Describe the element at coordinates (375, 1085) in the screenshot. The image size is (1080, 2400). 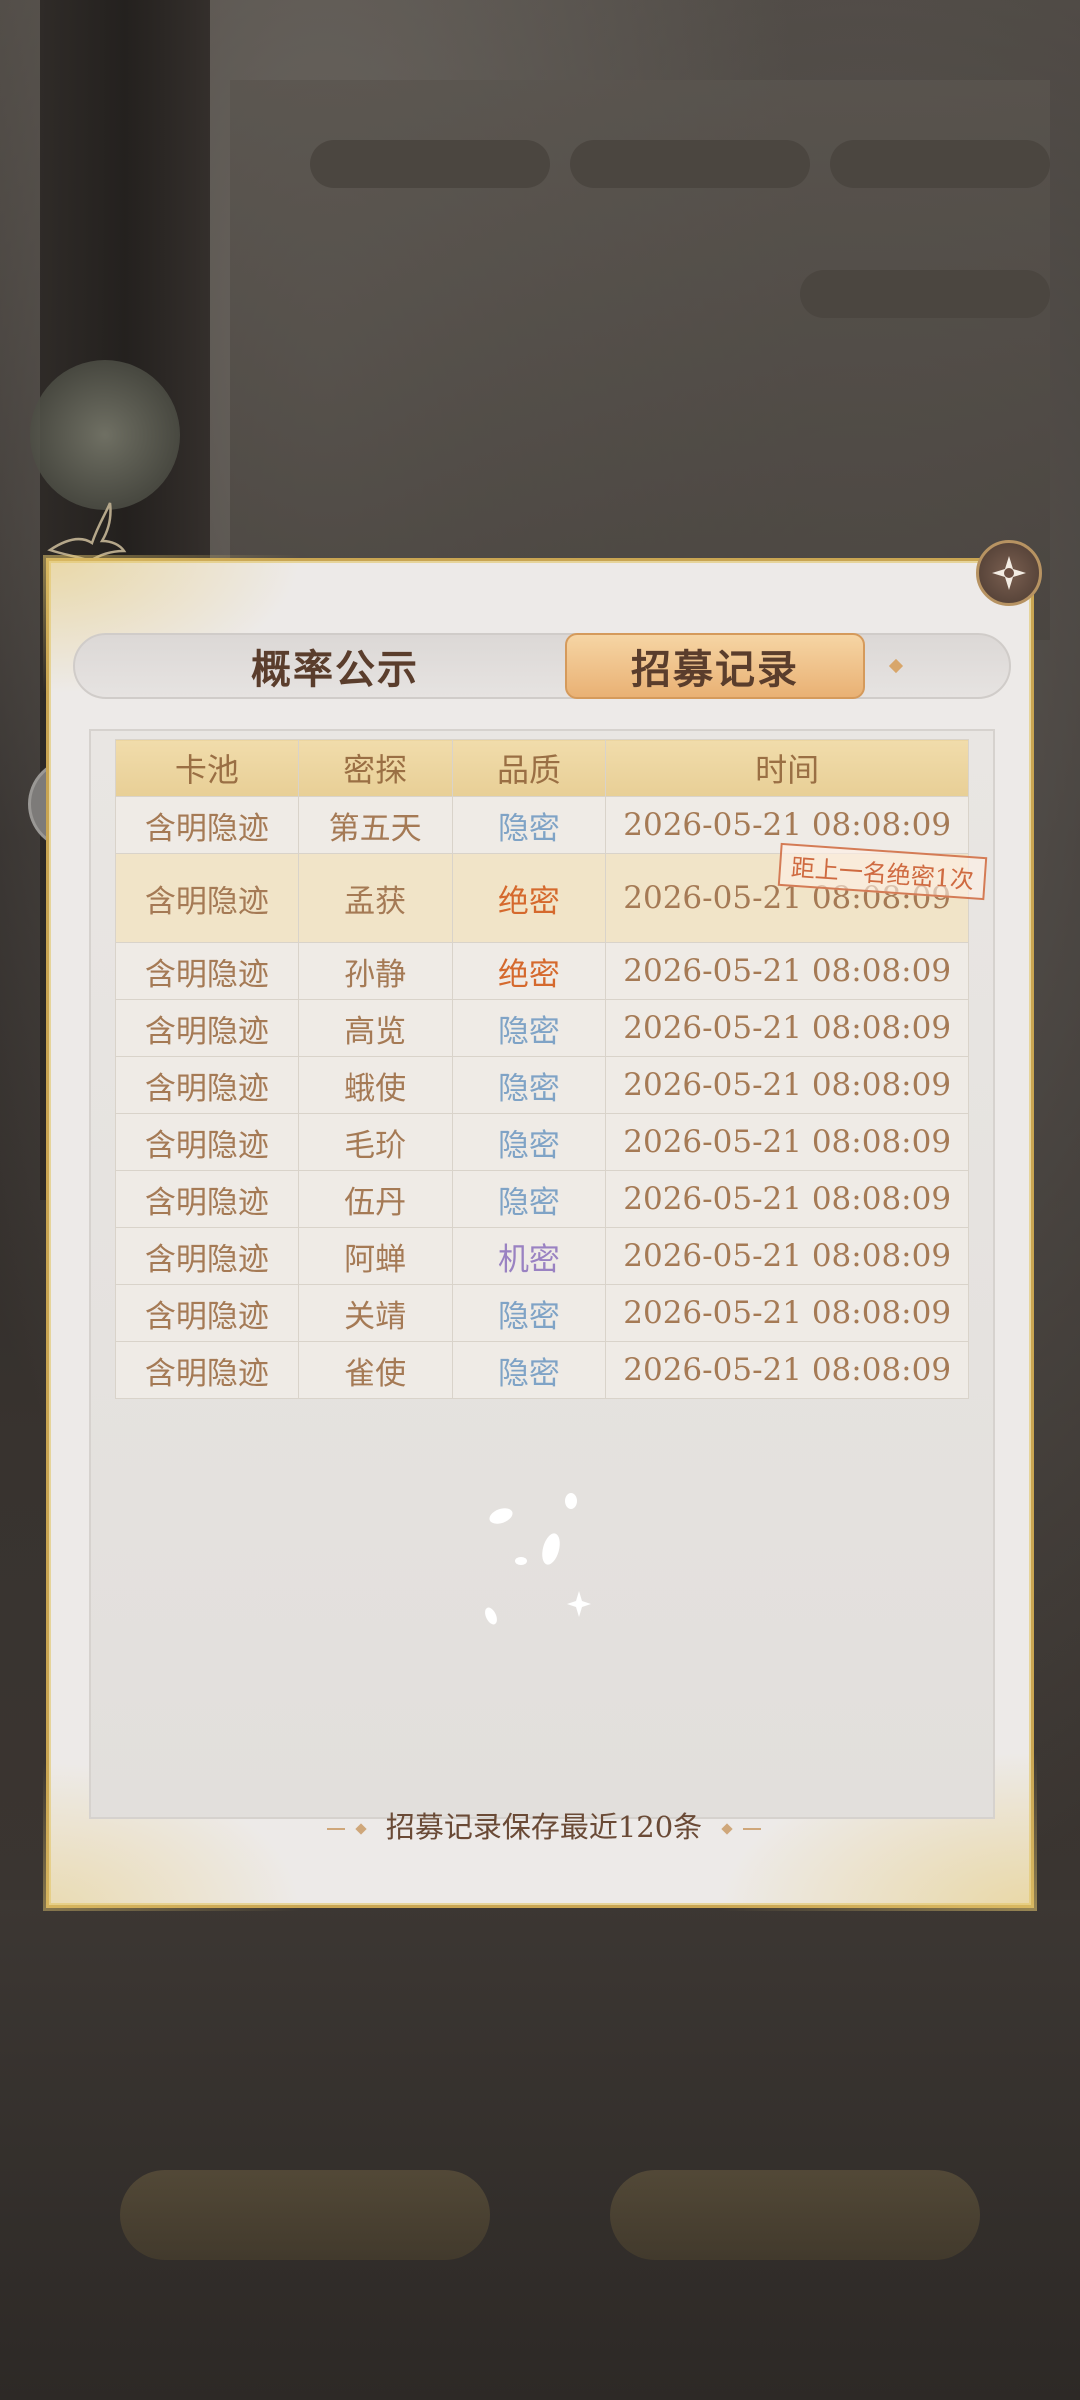
I see `cell-agent: 蛾使` at that location.